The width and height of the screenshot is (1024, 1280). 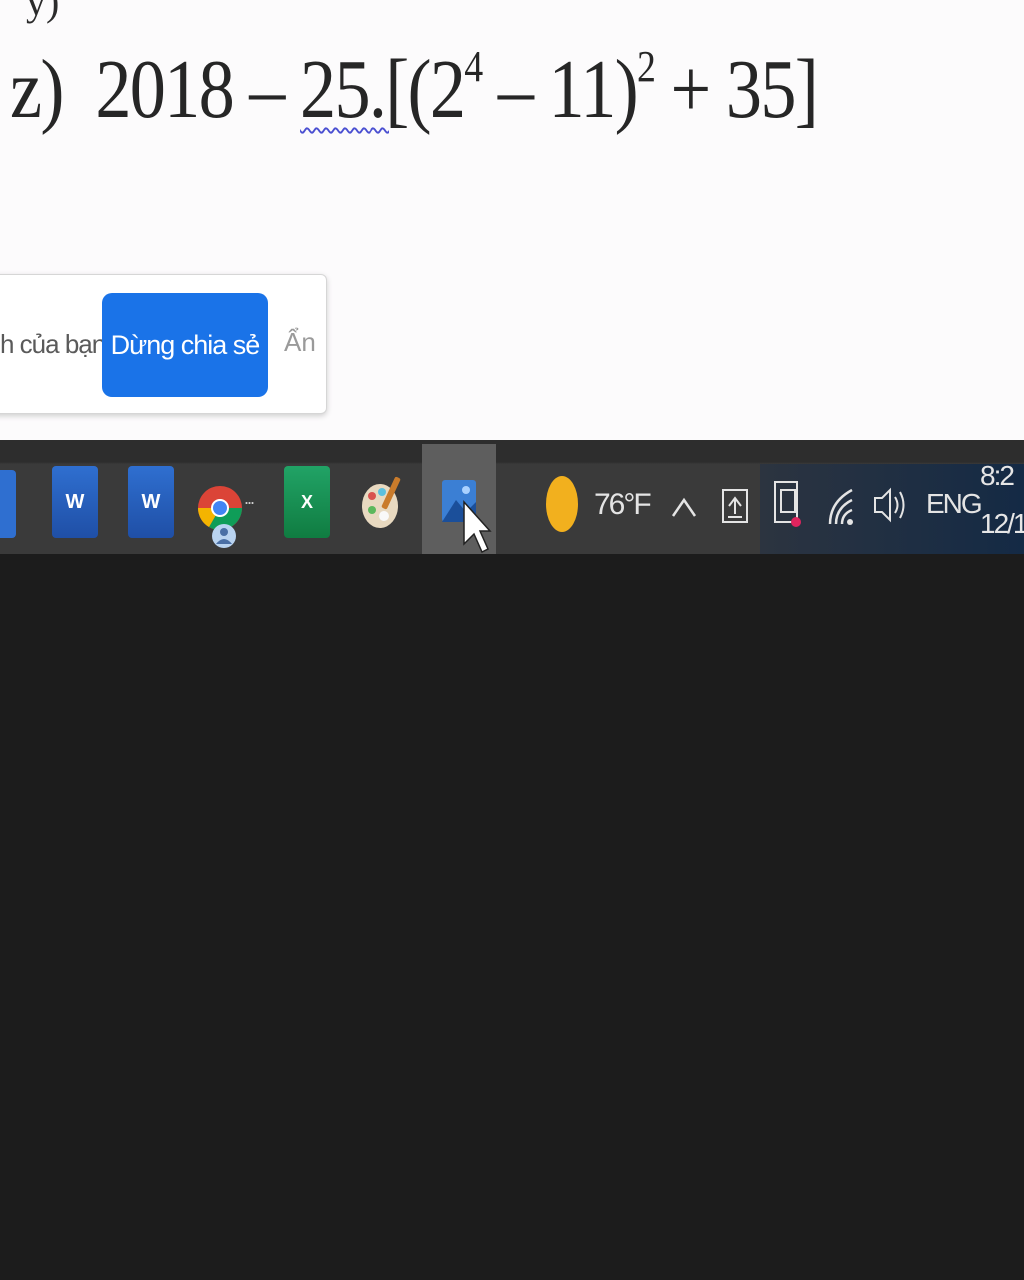 What do you see at coordinates (788, 507) in the screenshot?
I see `screen-record-icon` at bounding box center [788, 507].